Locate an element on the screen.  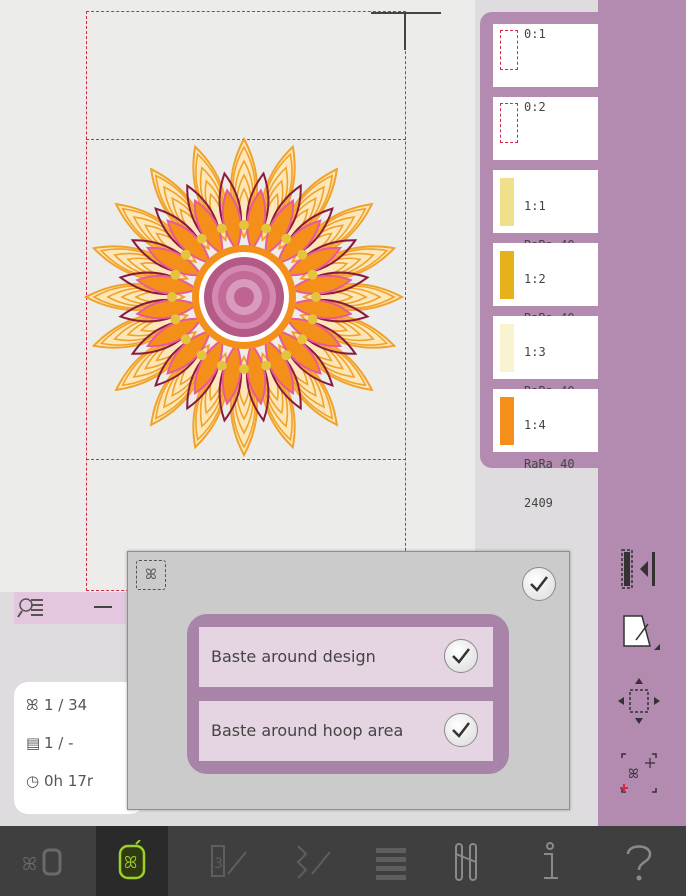
hoop-center-marker-h is located at coordinates (406, 13).